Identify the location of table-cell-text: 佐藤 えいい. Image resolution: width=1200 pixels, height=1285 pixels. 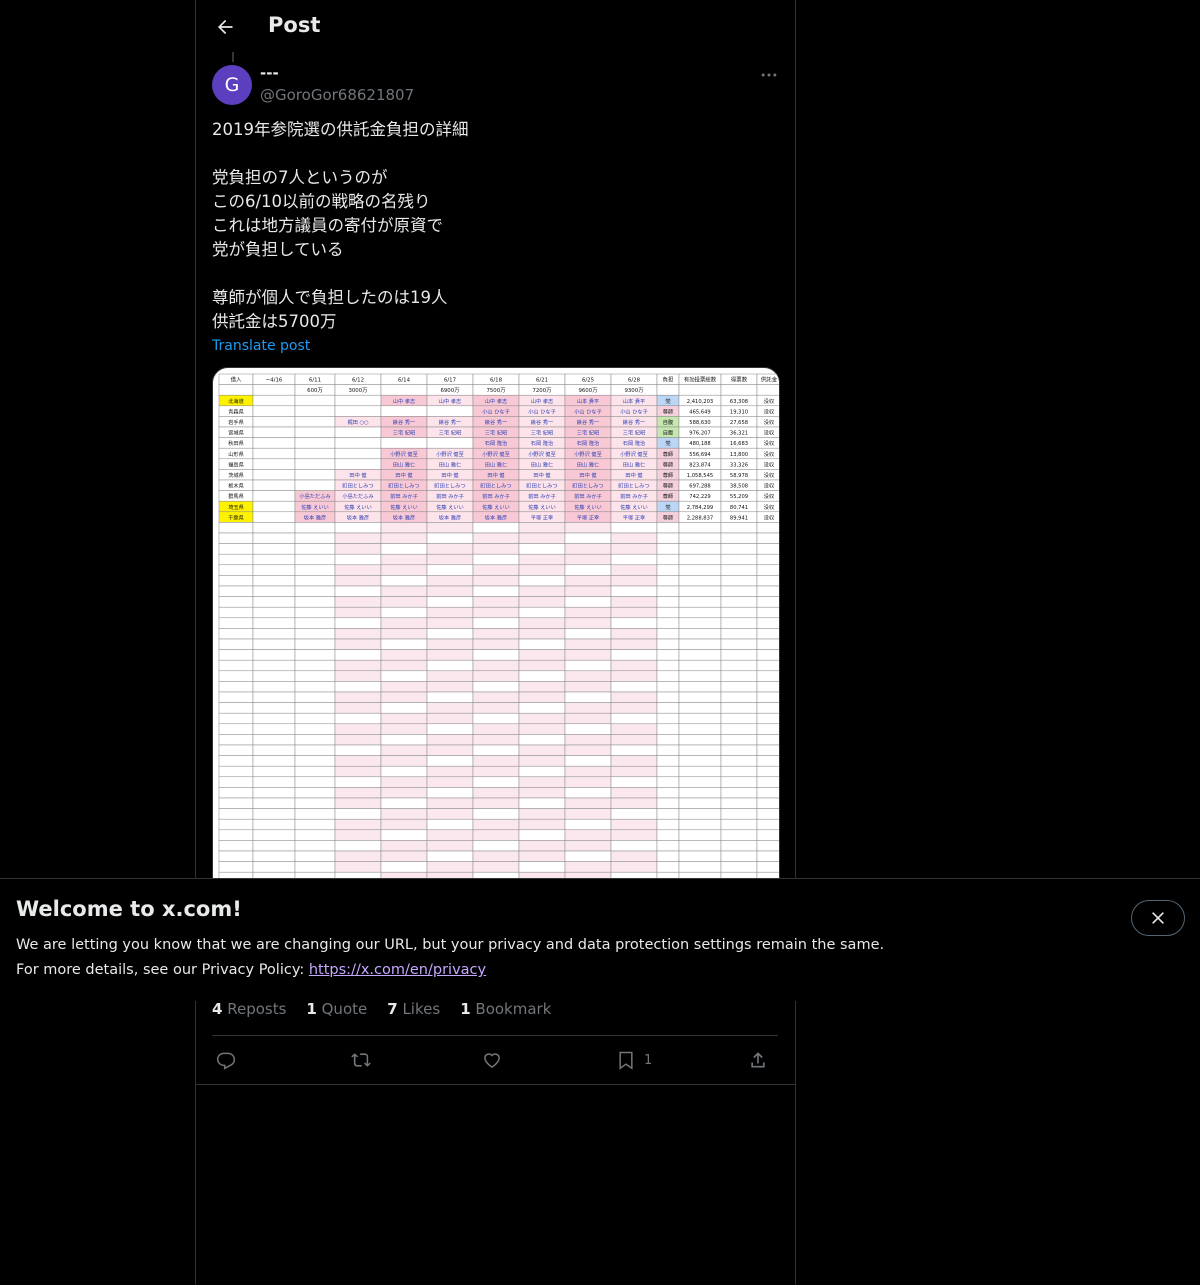
(450, 507).